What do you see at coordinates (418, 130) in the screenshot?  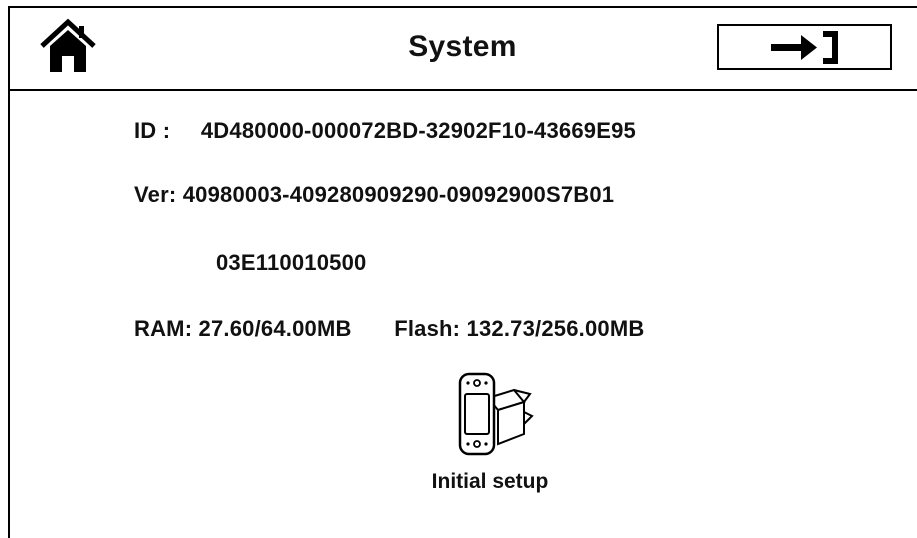 I see `id-value: 4D480000-000072BD-32902F10-43669E95` at bounding box center [418, 130].